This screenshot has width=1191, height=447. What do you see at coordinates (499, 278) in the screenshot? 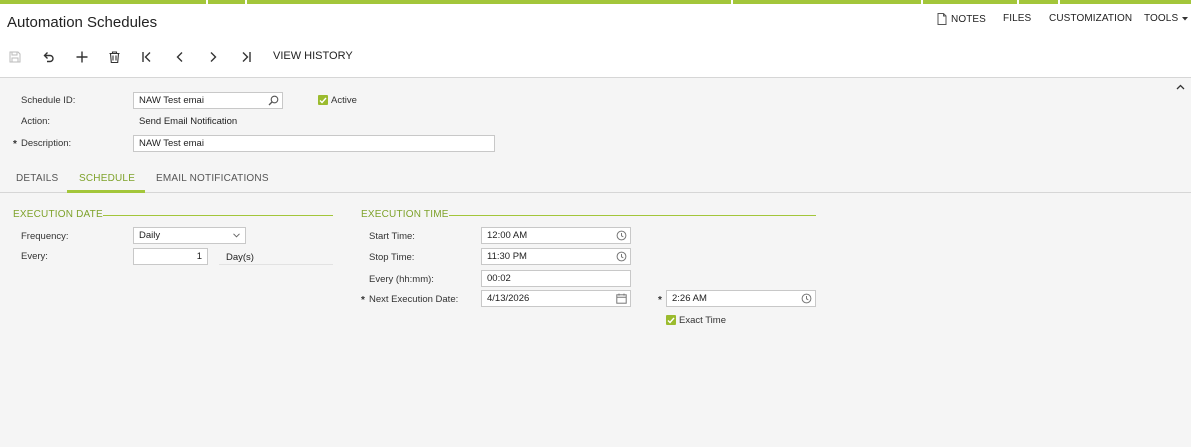
I see `every-hhmm-value: 00:02` at bounding box center [499, 278].